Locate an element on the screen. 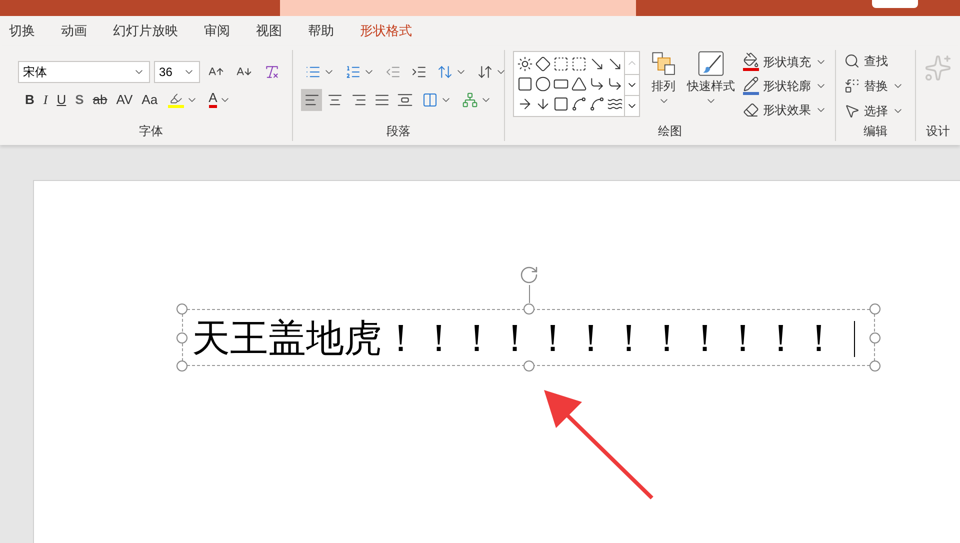  group-label: 编辑 is located at coordinates (875, 131).